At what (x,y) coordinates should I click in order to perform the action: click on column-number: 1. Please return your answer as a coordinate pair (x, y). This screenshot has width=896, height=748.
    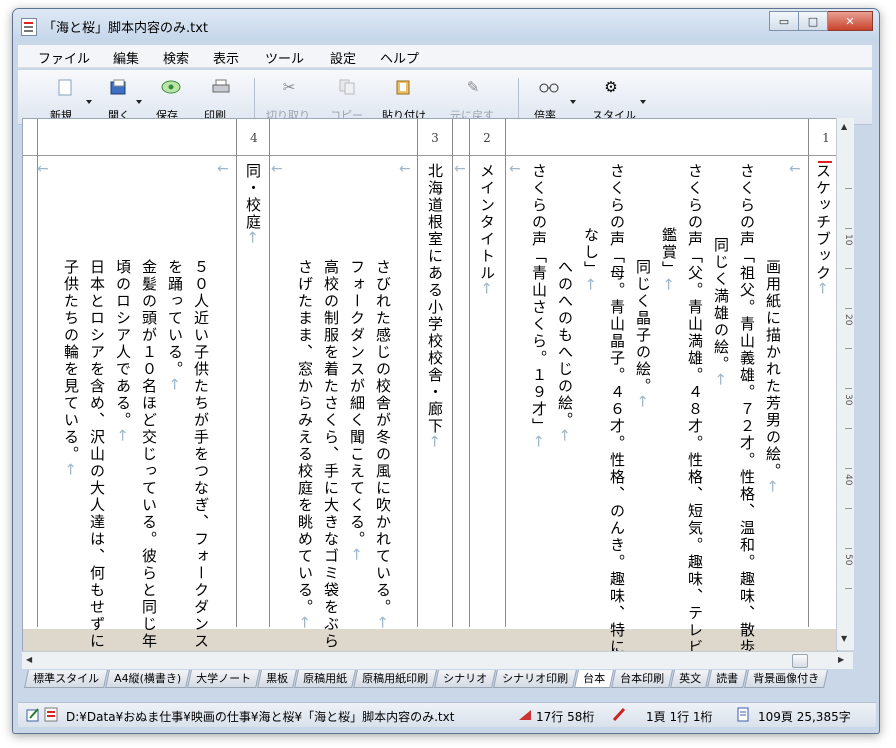
    Looking at the image, I should click on (826, 138).